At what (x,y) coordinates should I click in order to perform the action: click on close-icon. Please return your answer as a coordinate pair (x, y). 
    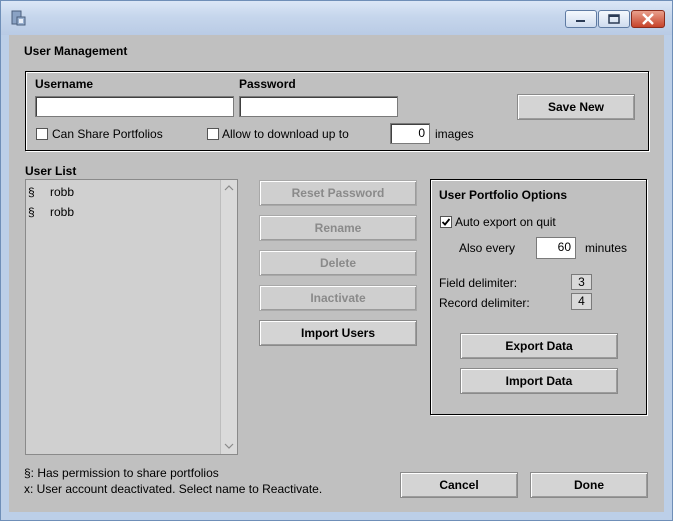
    Looking at the image, I should click on (648, 19).